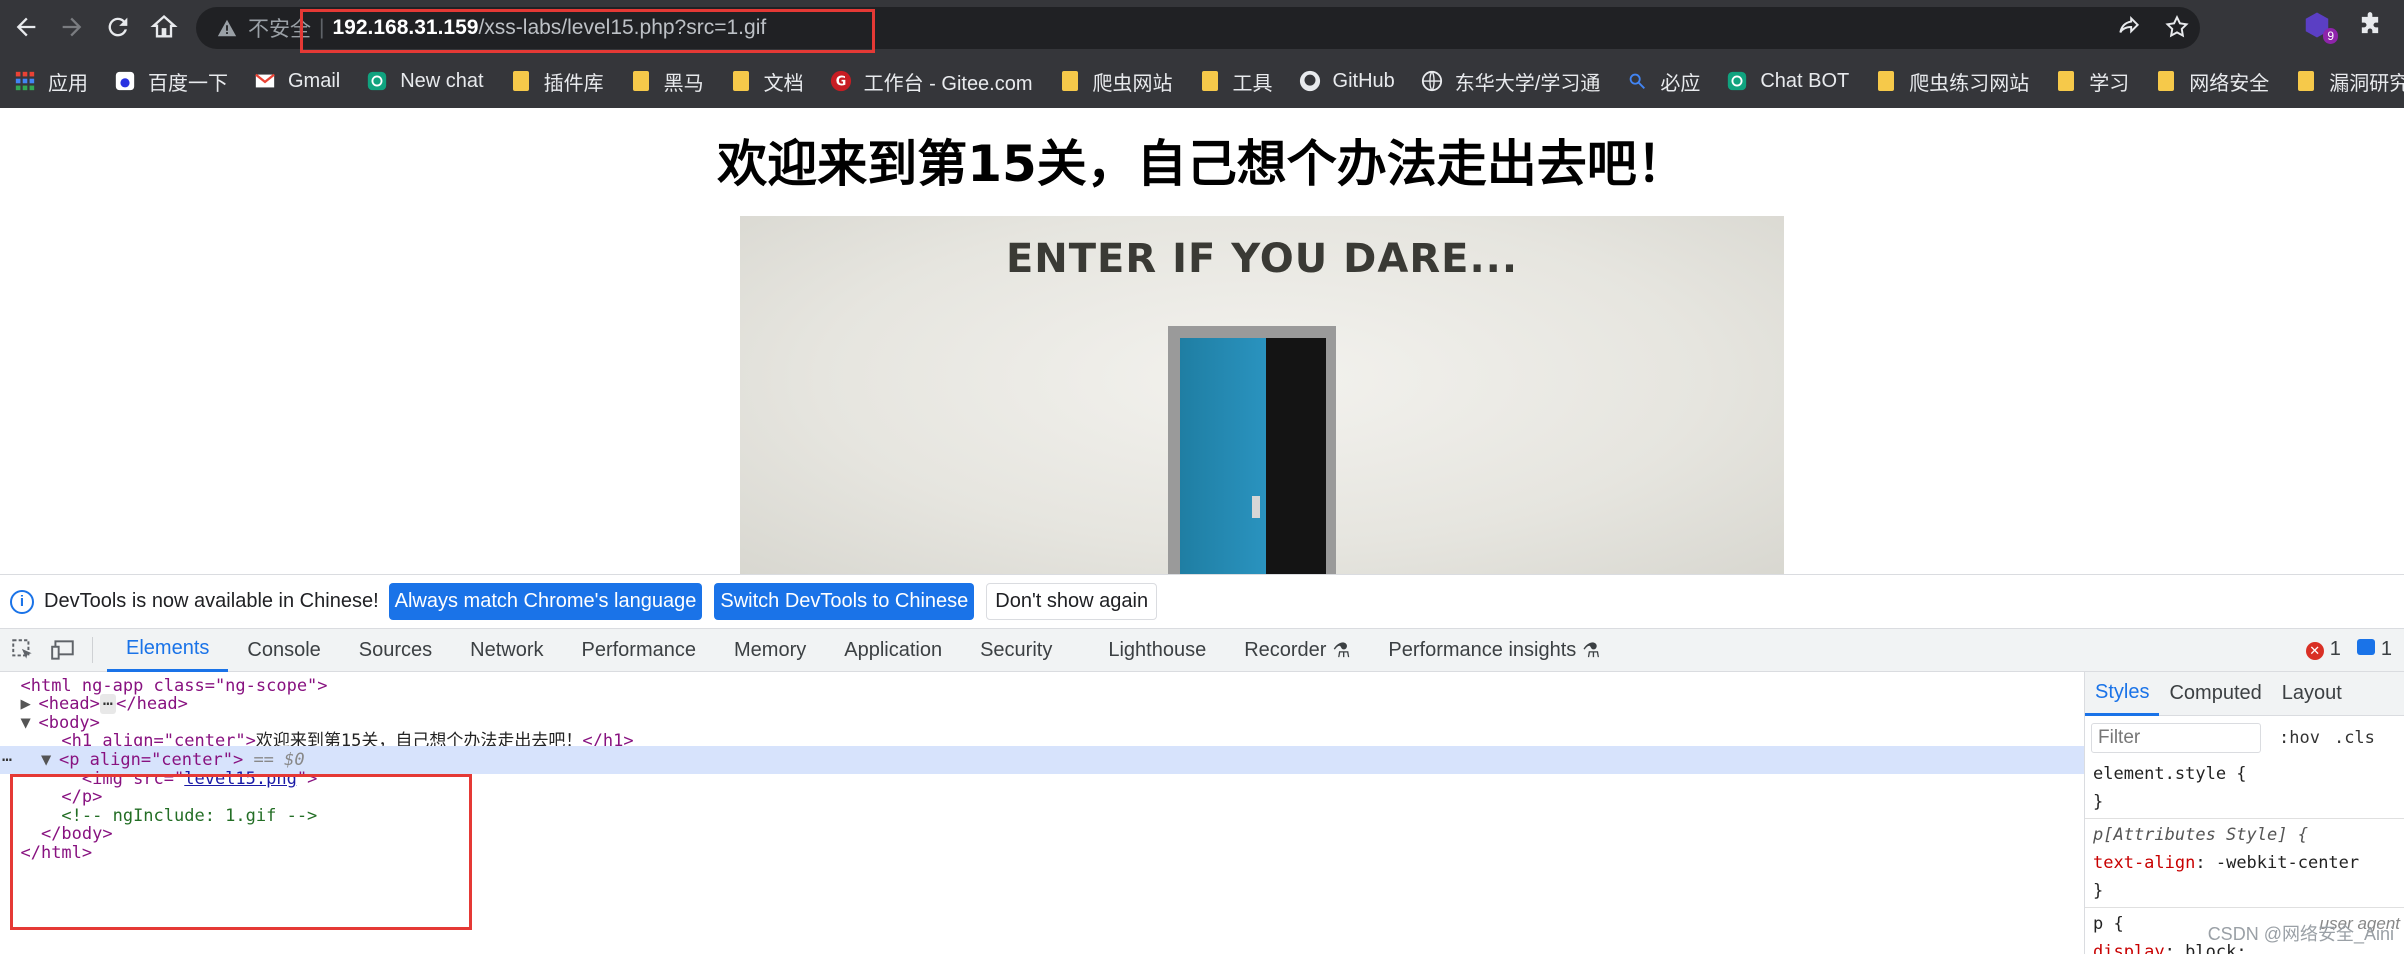 The image size is (2404, 954). I want to click on bookmark-item: 文档, so click(767, 81).